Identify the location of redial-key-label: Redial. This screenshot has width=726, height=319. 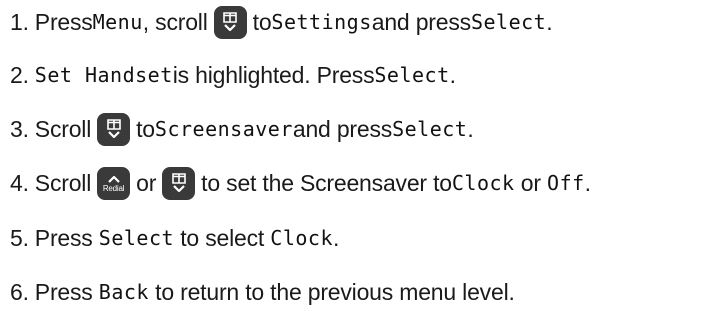
(113, 188).